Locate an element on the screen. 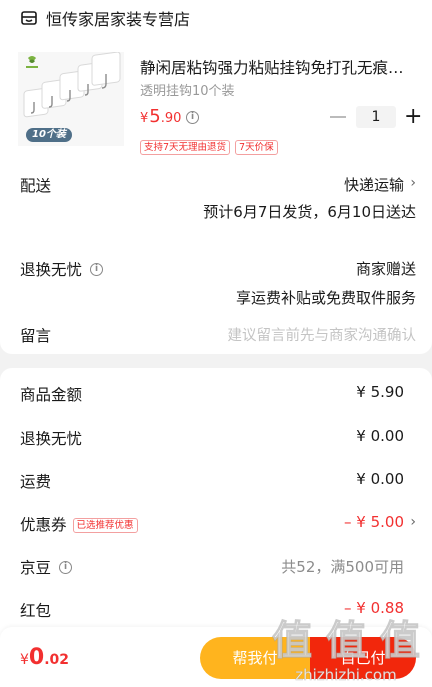 The width and height of the screenshot is (432, 687). quantity-stepper: 1 + is located at coordinates (376, 117).